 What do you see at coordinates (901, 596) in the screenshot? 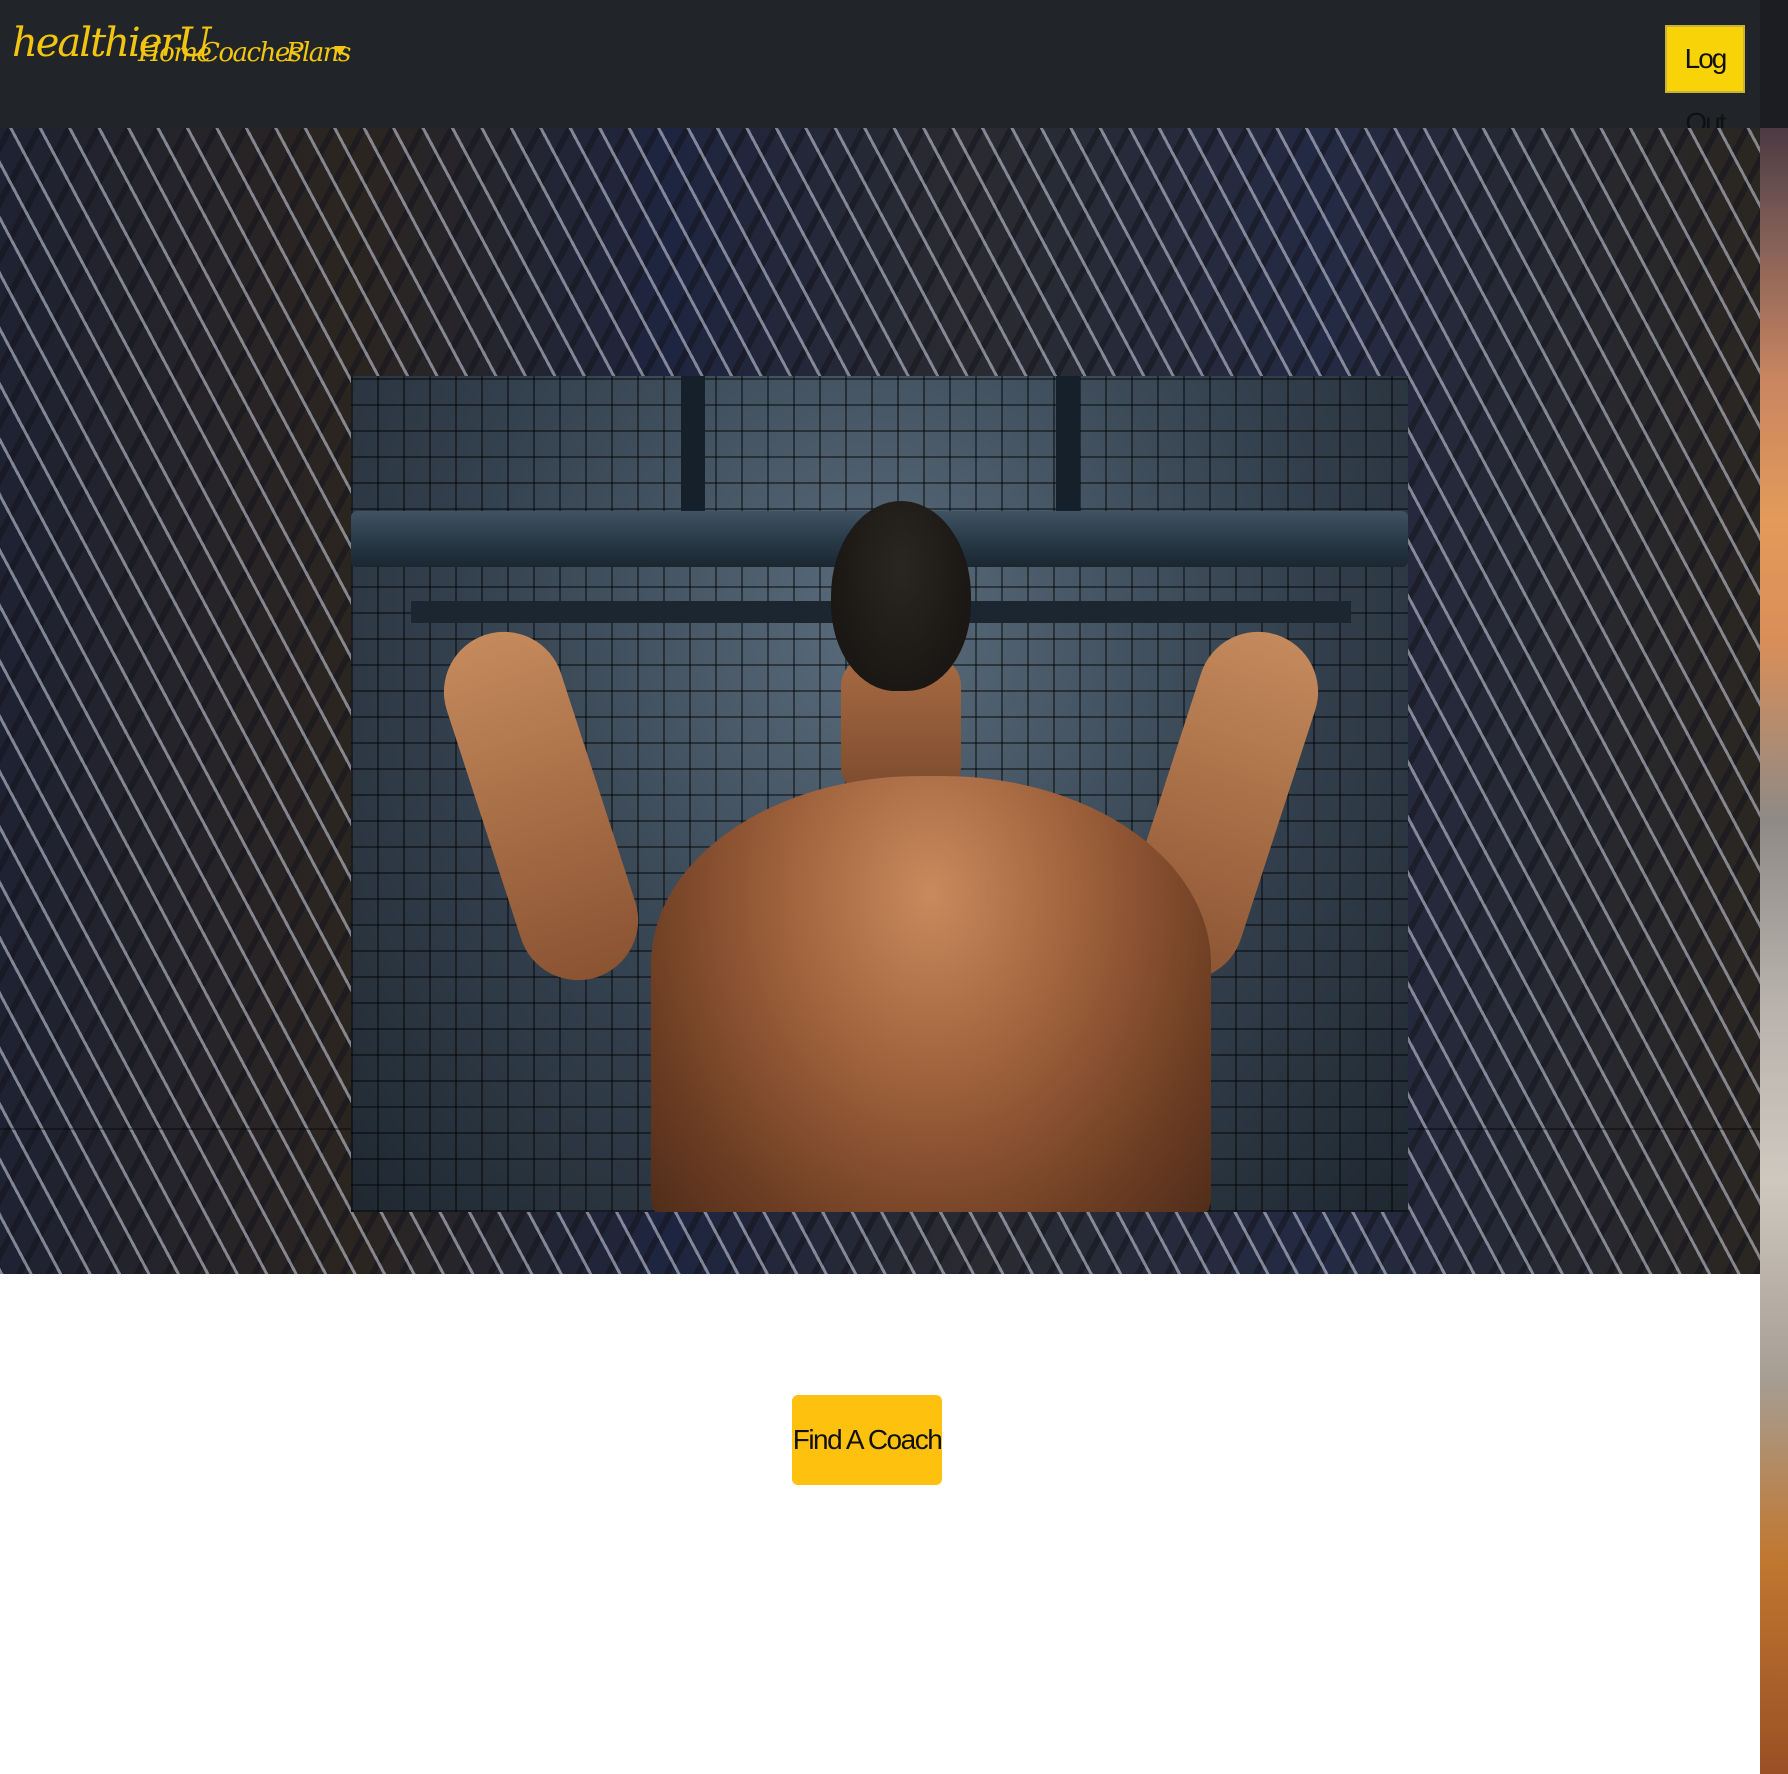
I see `figure-head` at bounding box center [901, 596].